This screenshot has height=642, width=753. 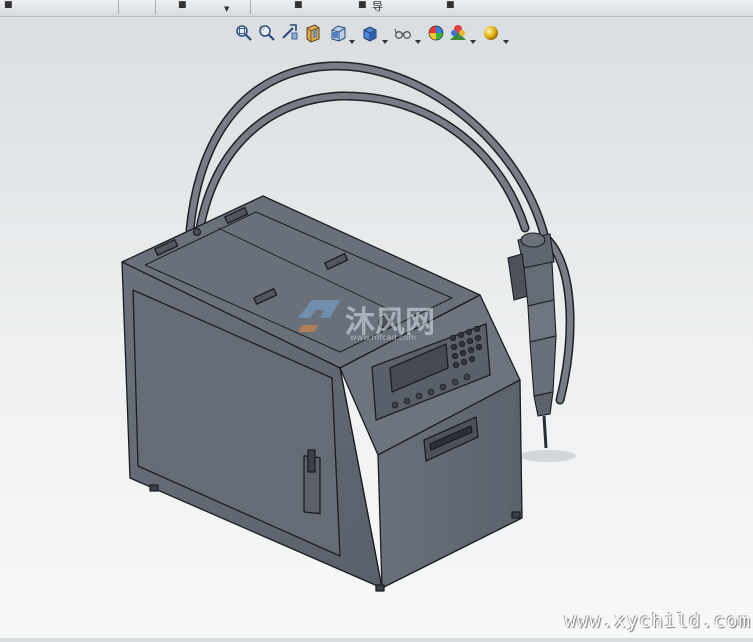 What do you see at coordinates (226, 9) in the screenshot?
I see `dropdown-arrow-icon: ▼` at bounding box center [226, 9].